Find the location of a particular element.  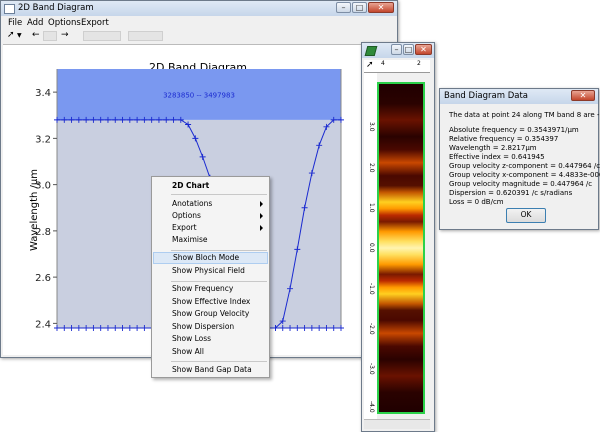

app-icon is located at coordinates (9, 9).